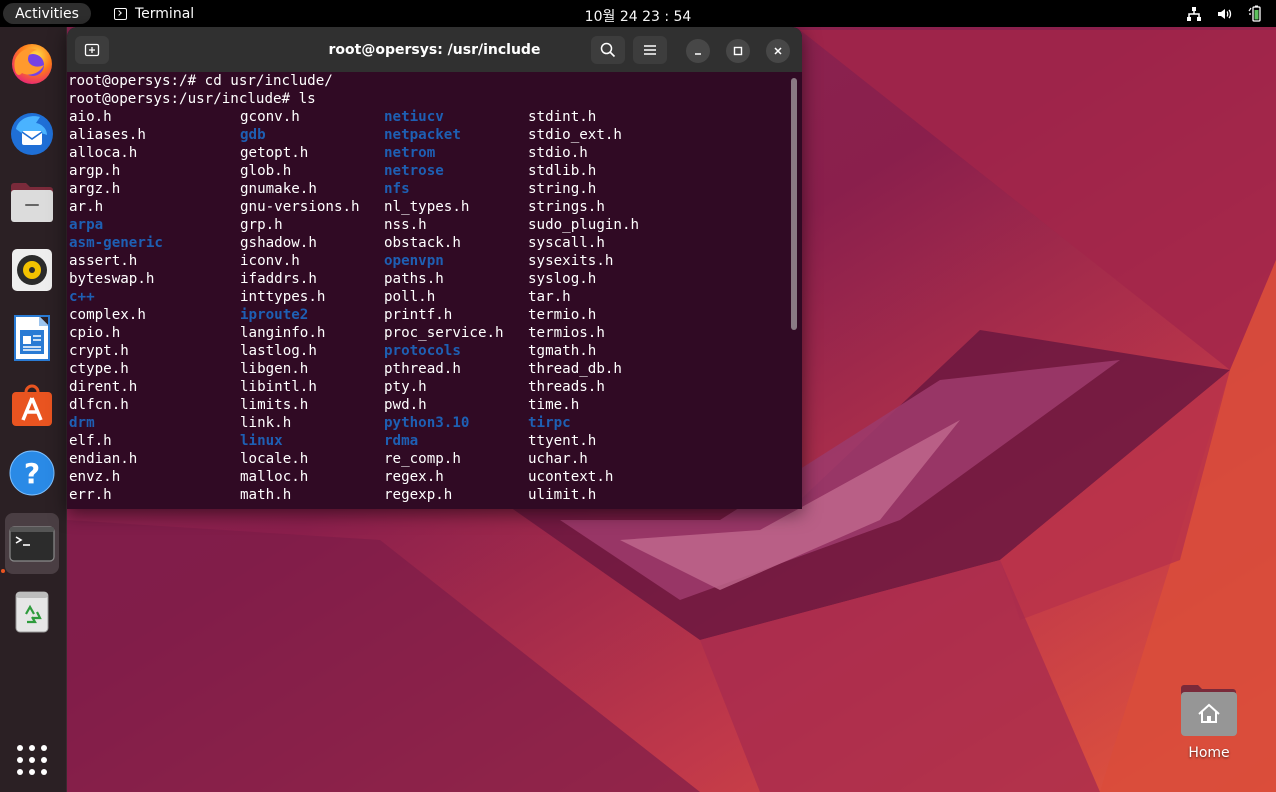  I want to click on dock-trash, so click(32, 612).